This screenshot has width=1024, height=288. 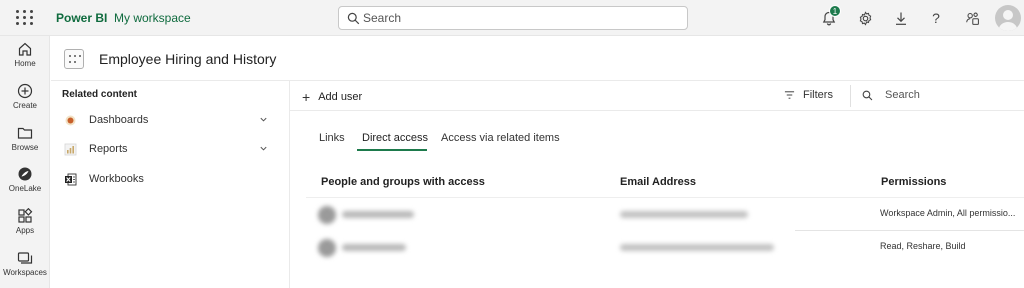 What do you see at coordinates (835, 11) in the screenshot?
I see `notification-badge: 1` at bounding box center [835, 11].